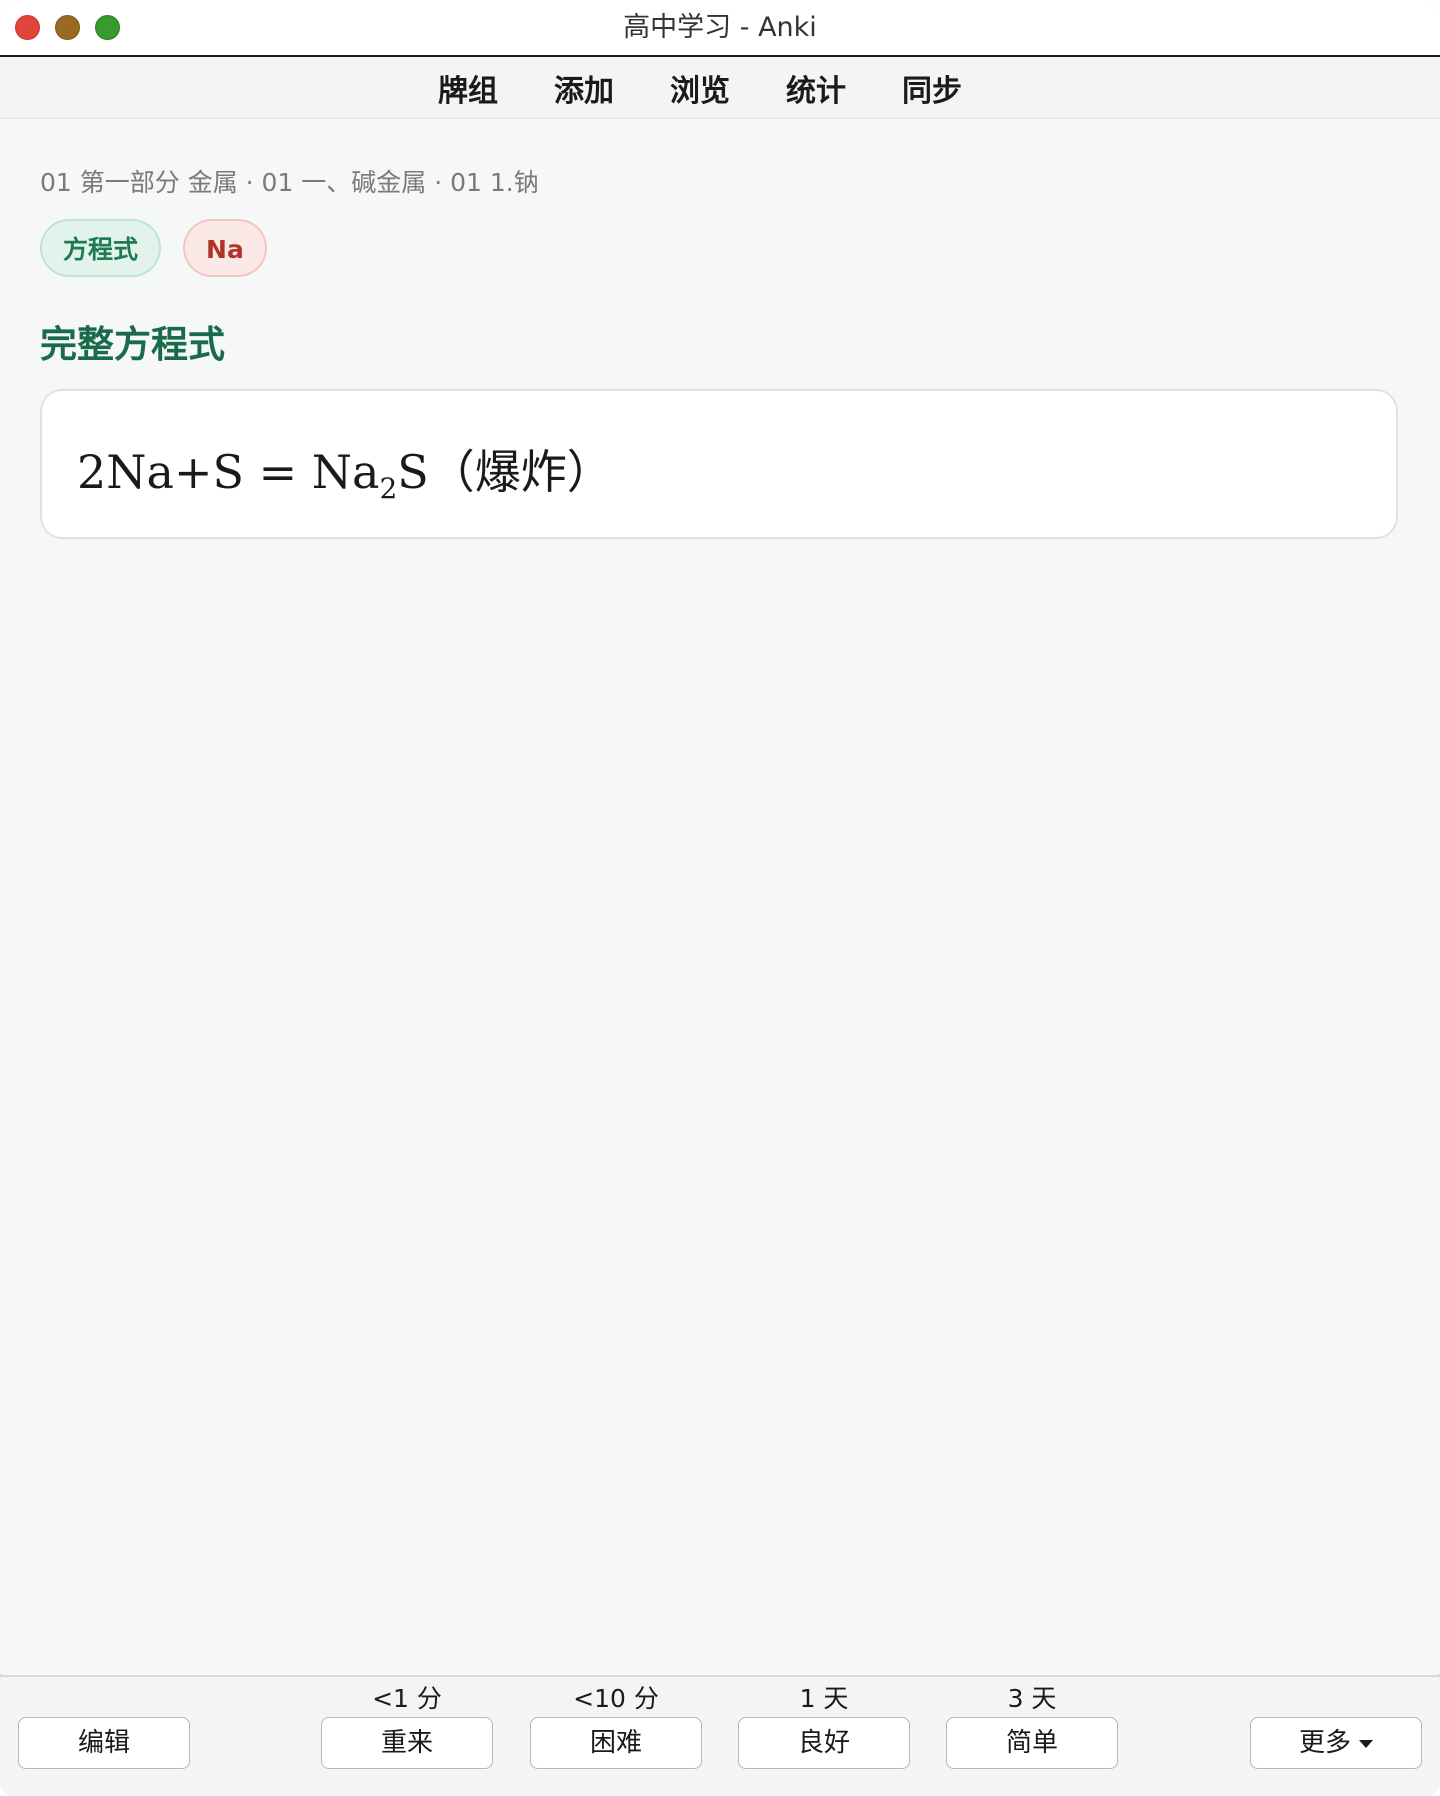 The height and width of the screenshot is (1796, 1440). I want to click on chevron-down-icon, so click(1366, 1743).